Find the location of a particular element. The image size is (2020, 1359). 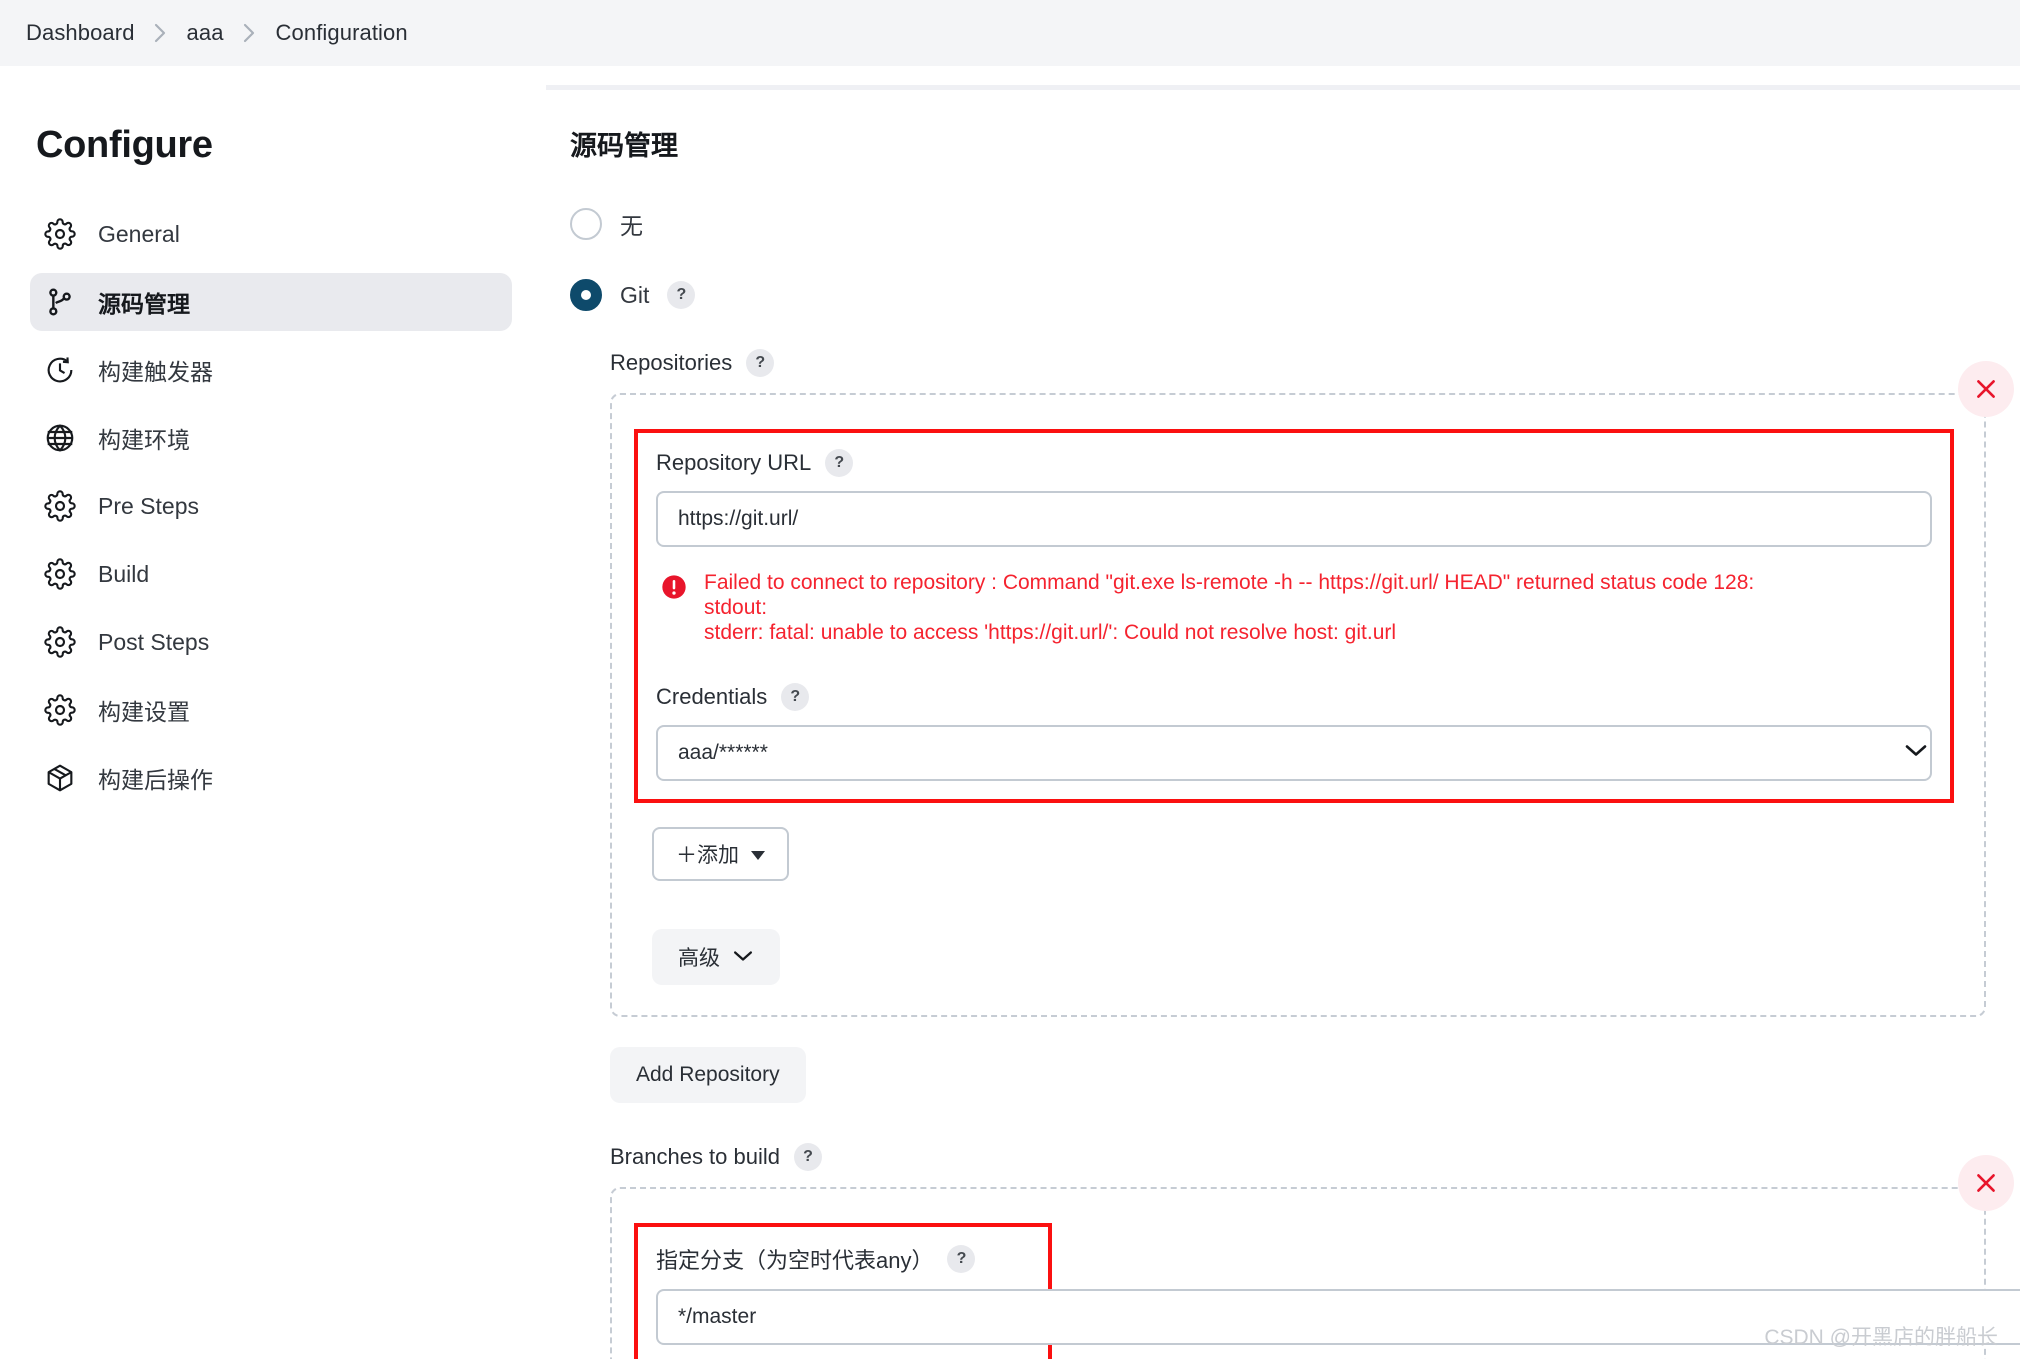

sidebar-item-general: General is located at coordinates (271, 234).